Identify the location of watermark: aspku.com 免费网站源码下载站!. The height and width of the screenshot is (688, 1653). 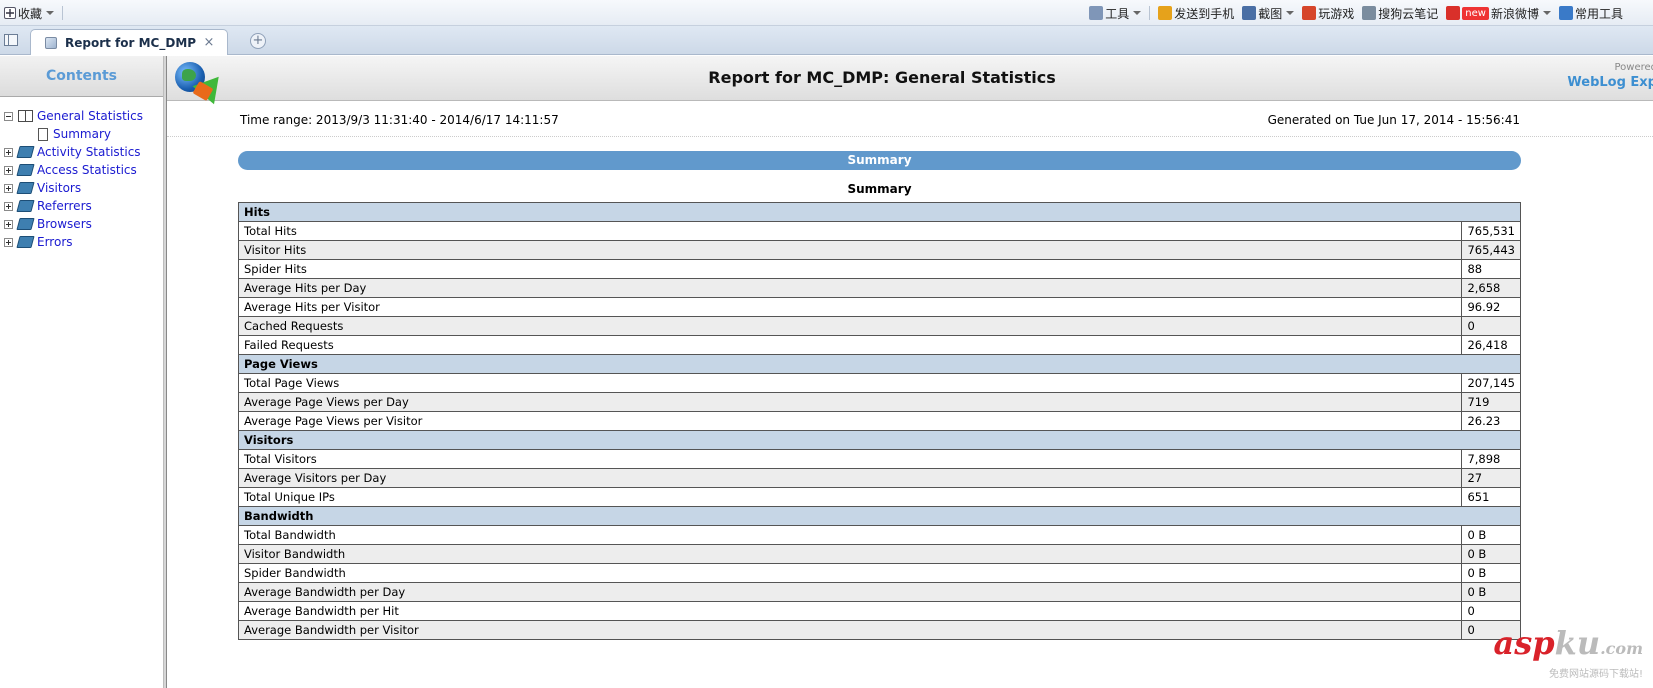
(1568, 653).